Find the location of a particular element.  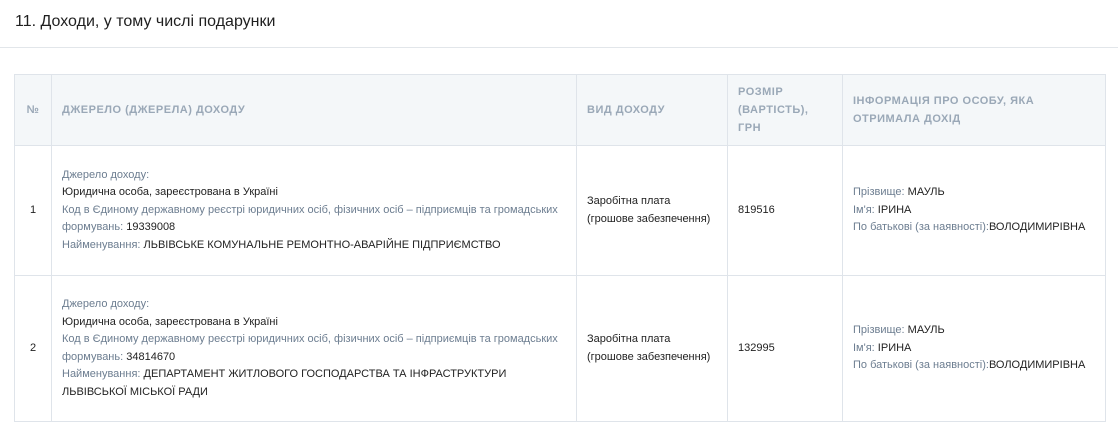

registry-code-value: 19339008 is located at coordinates (151, 227).